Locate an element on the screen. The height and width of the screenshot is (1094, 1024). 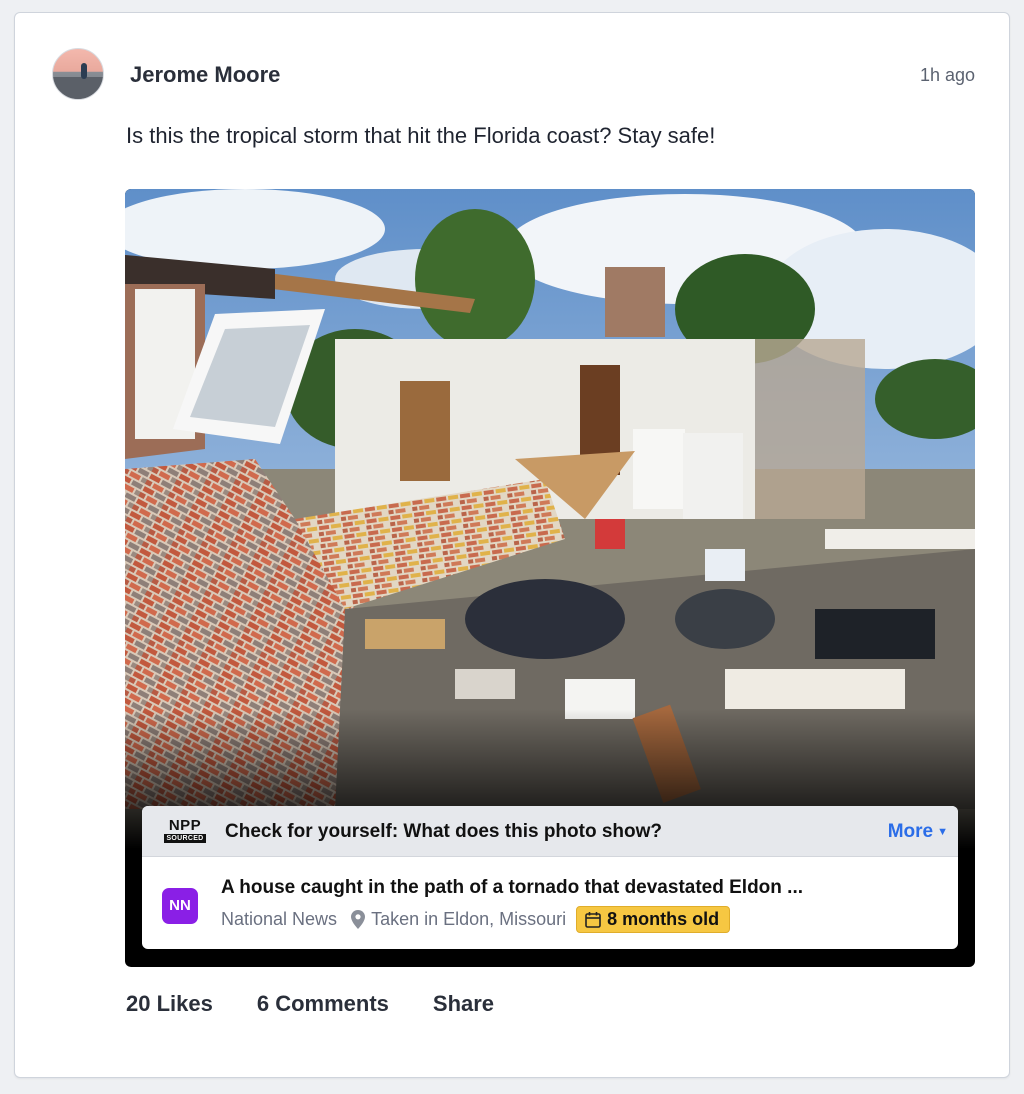
caret-down-icon: ▼ is located at coordinates (942, 832).